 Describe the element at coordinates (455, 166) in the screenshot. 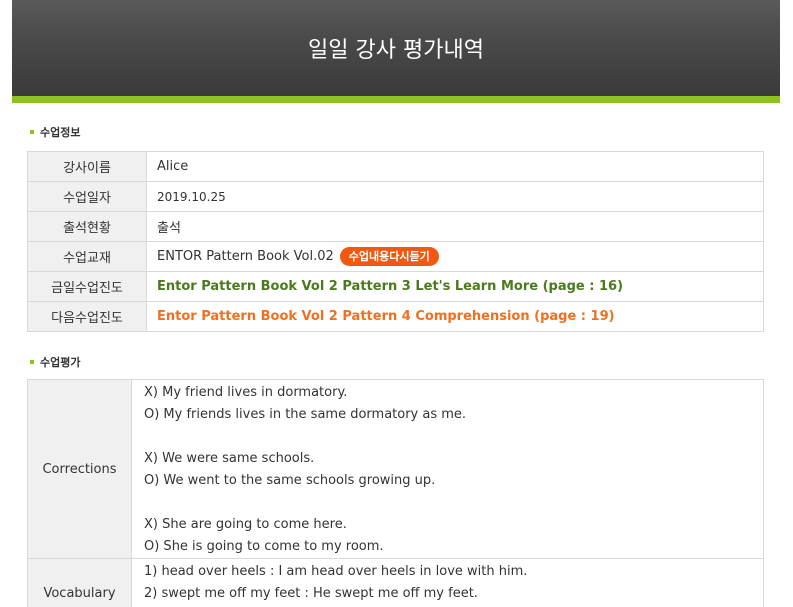

I see `teacher-name-value: Alice` at that location.